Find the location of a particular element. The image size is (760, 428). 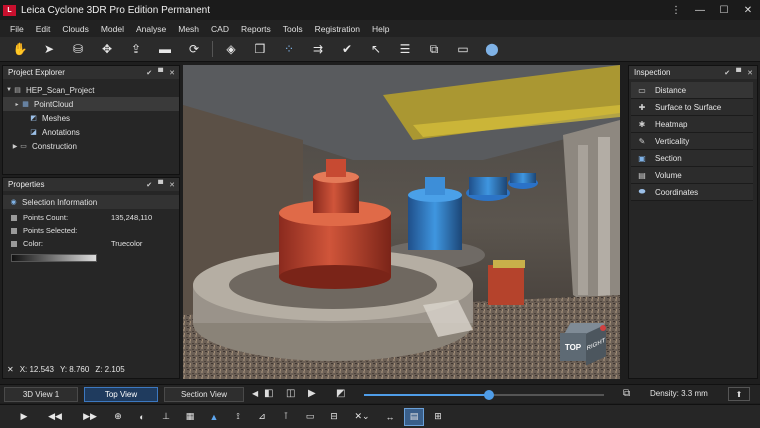

density-label: Density: 3.3 mm is located at coordinates (679, 393).